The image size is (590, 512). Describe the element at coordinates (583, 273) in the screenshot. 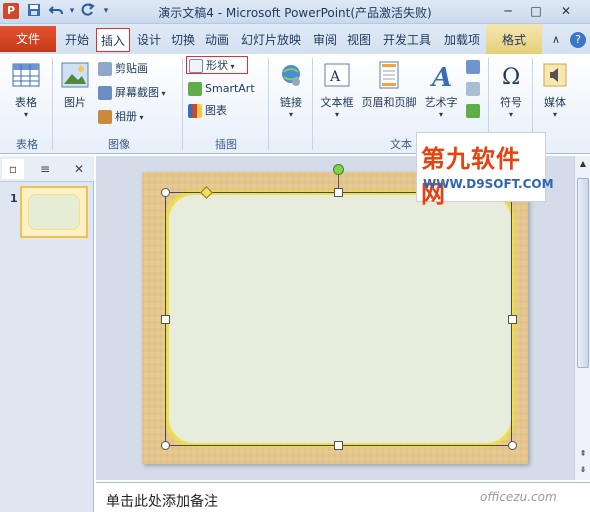

I see `scroll-thumb` at that location.